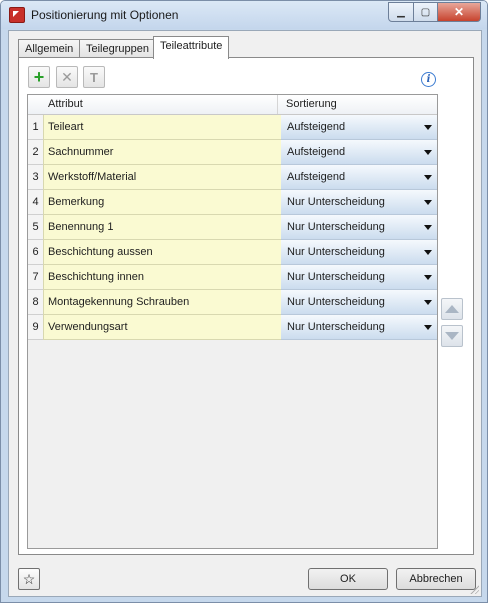  I want to click on tab-allgemein: Allgemein, so click(49, 48).